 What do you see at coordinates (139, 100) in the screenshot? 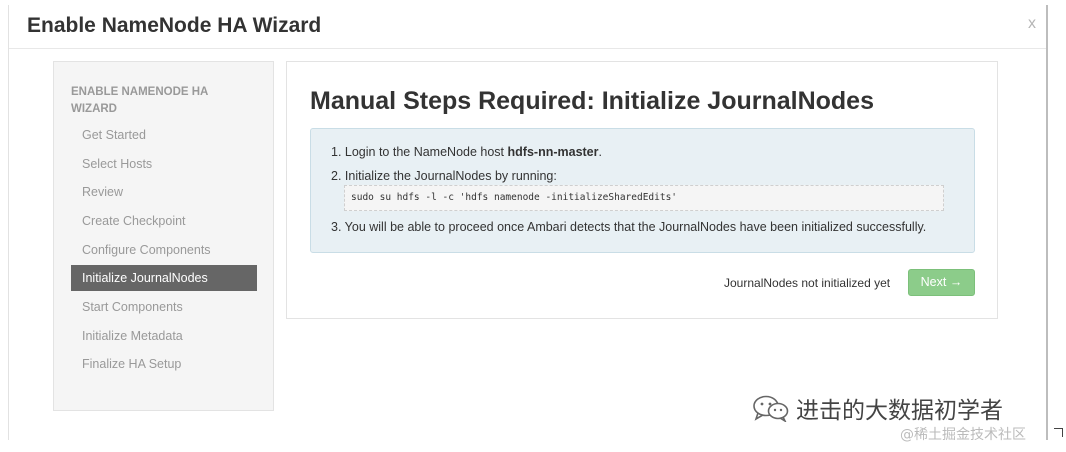
I see `sidebar-heading: ENABLE NAMENODE HA WIZARD` at bounding box center [139, 100].